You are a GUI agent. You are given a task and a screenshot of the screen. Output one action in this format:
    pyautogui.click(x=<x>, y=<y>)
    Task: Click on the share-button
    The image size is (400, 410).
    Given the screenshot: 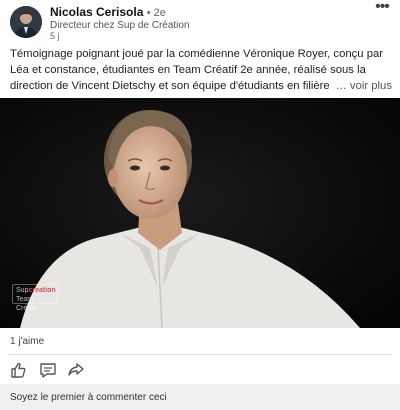 What is the action you would take?
    pyautogui.click(x=76, y=370)
    